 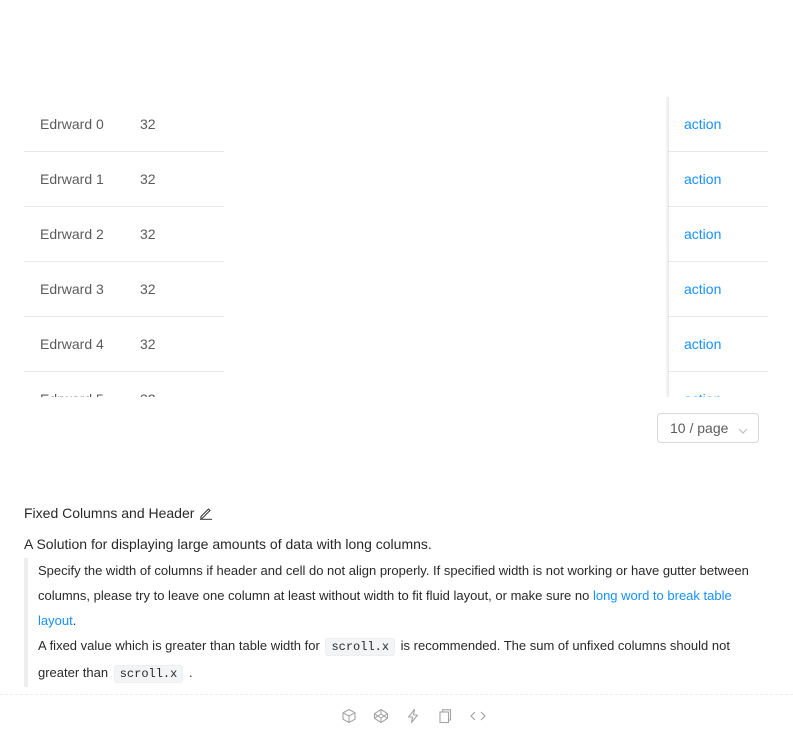 I want to click on table-row: Edrward 4 32 action, so click(x=396, y=344).